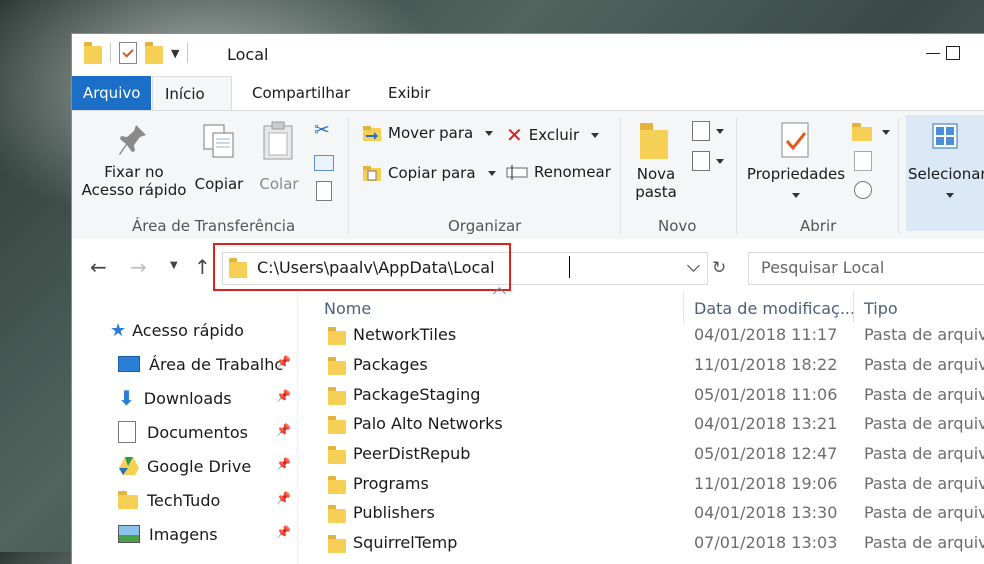  What do you see at coordinates (168, 534) in the screenshot?
I see `sidebar-item-imagens: Imagens` at bounding box center [168, 534].